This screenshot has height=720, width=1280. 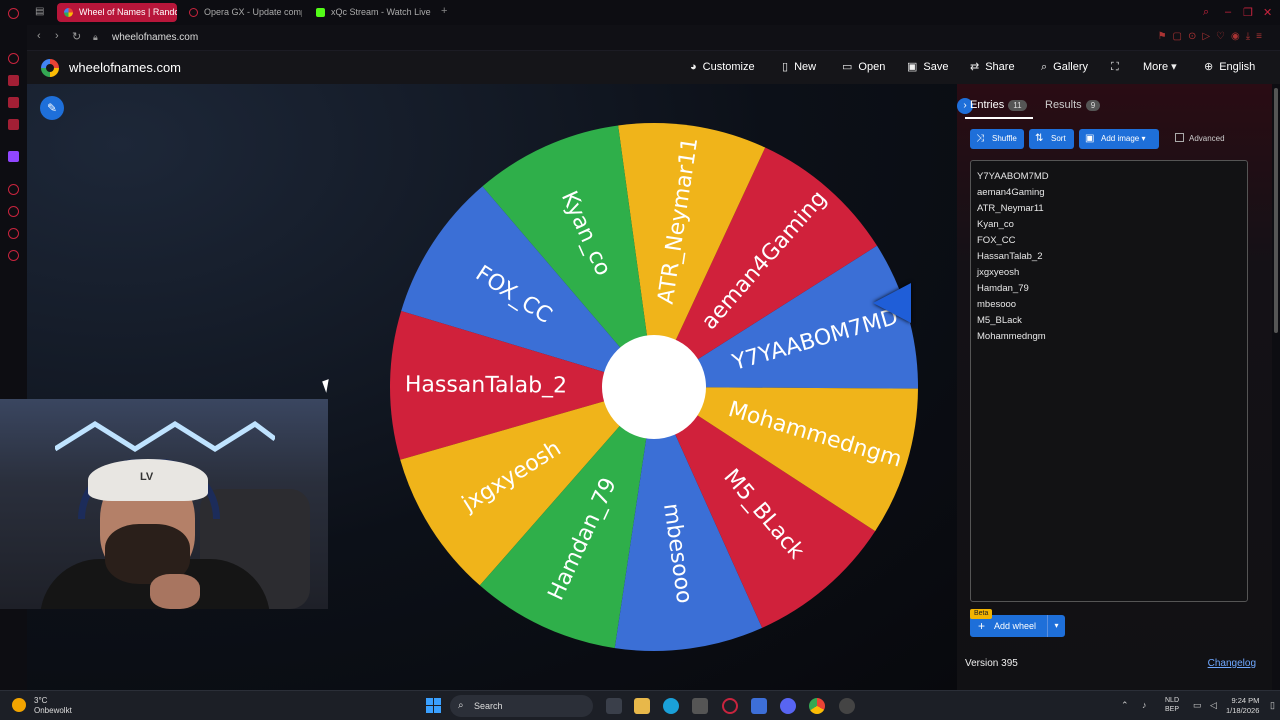 What do you see at coordinates (13, 156) in the screenshot?
I see `twitch-icon` at bounding box center [13, 156].